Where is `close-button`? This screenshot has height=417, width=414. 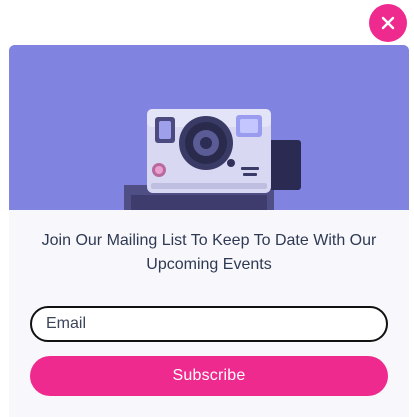 close-button is located at coordinates (388, 23).